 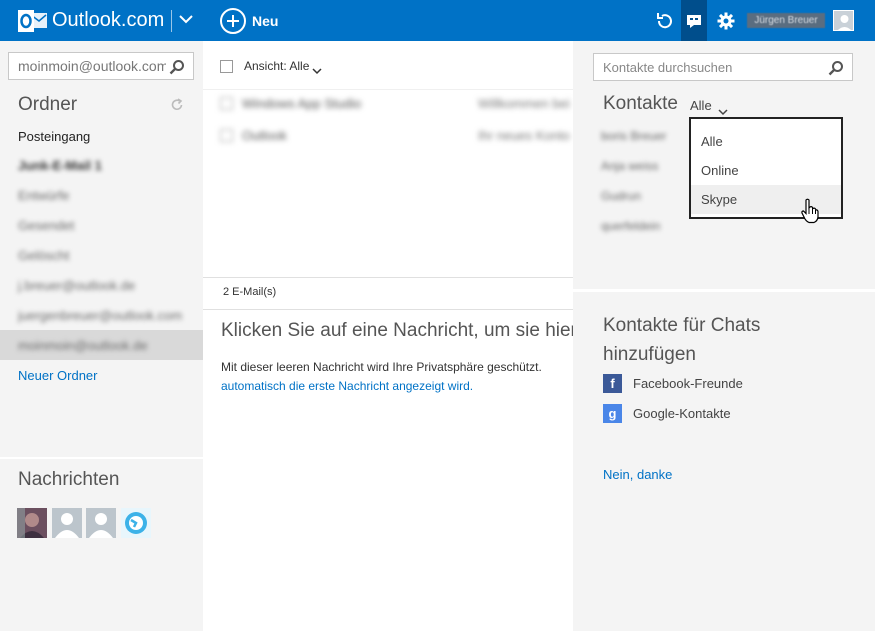 What do you see at coordinates (43, 255) in the screenshot?
I see `folder-deleted: Gelöscht` at bounding box center [43, 255].